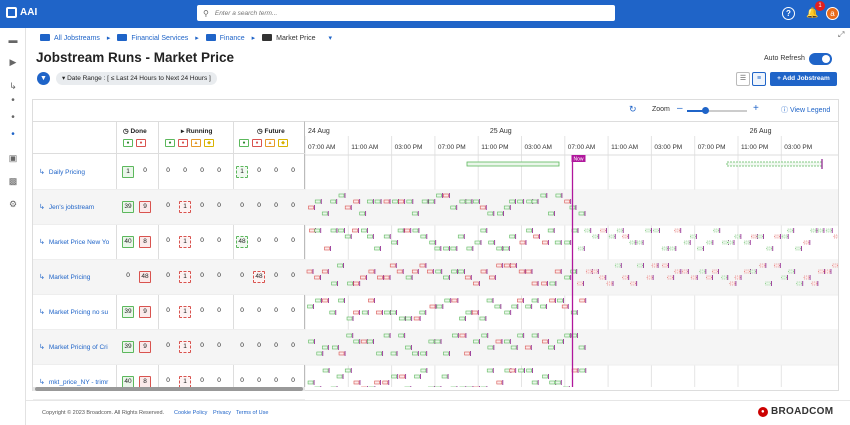  Describe the element at coordinates (190, 413) in the screenshot. I see `cookie-policy-link: Cookie Policy` at that location.